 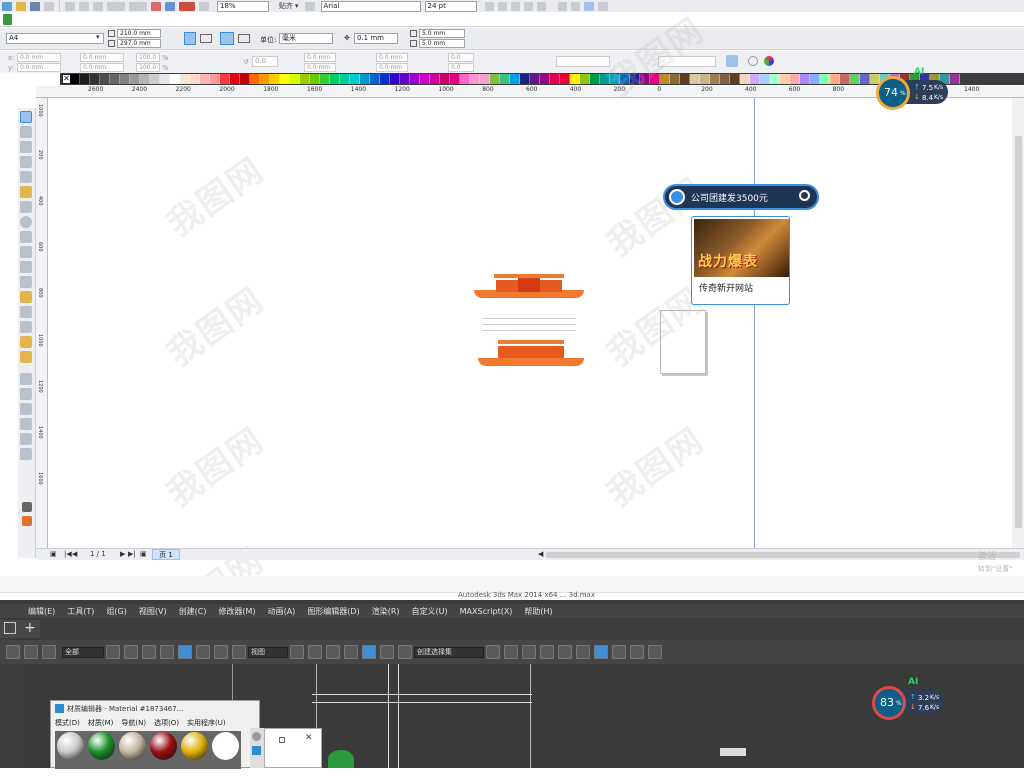 What do you see at coordinates (26, 267) in the screenshot?
I see `text-tool-icon` at bounding box center [26, 267].